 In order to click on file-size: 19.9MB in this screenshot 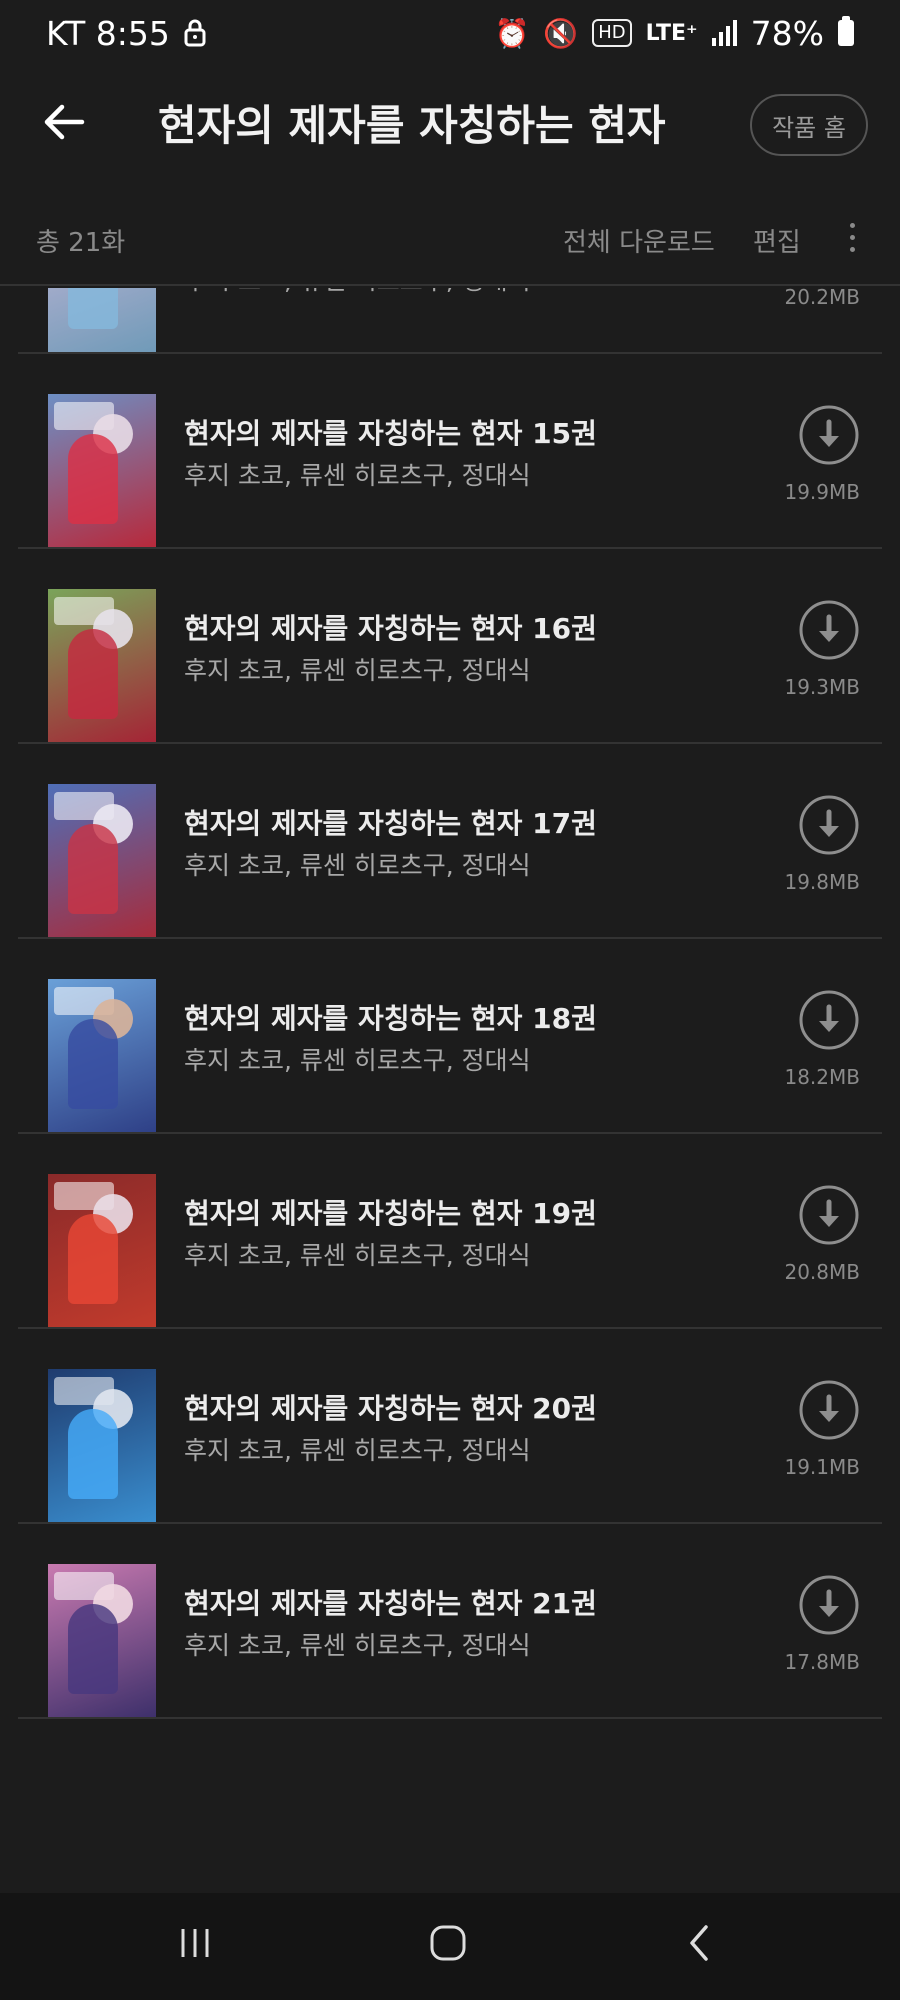, I will do `click(822, 492)`.